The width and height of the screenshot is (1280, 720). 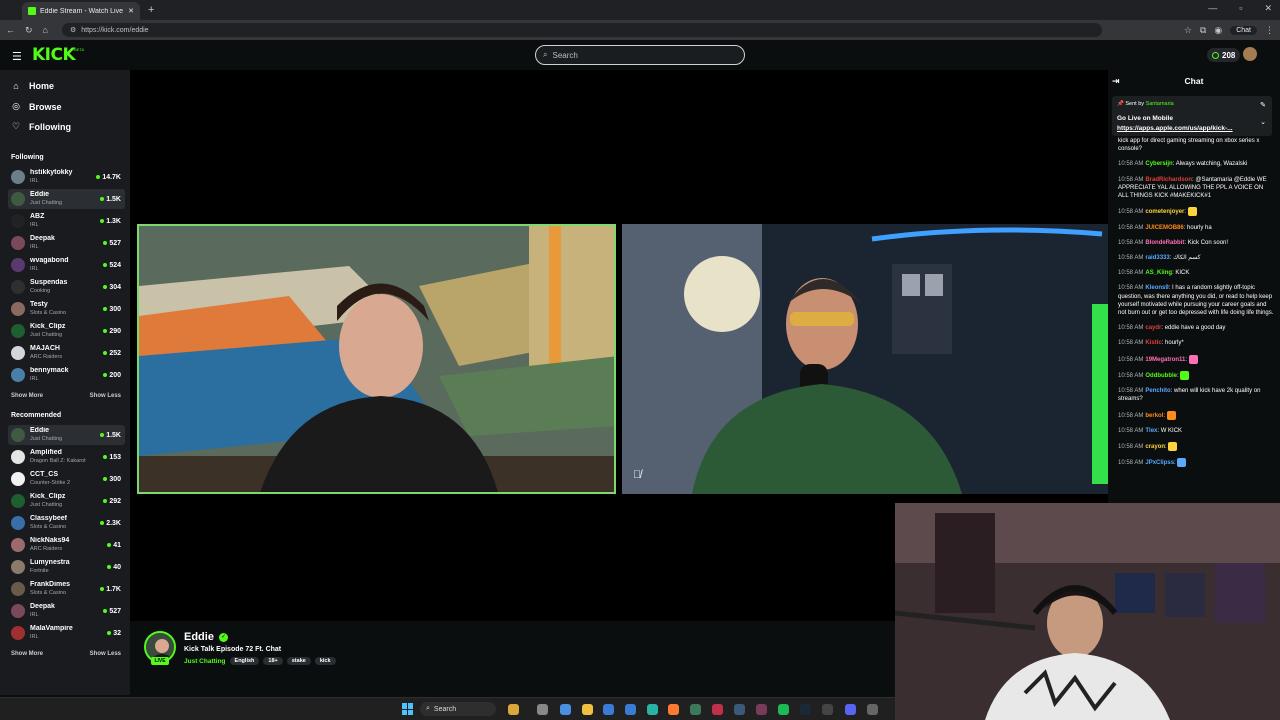 What do you see at coordinates (27, 654) in the screenshot?
I see `recommended-show-more: Show More` at bounding box center [27, 654].